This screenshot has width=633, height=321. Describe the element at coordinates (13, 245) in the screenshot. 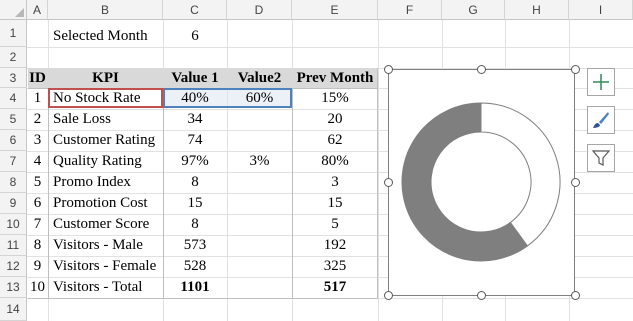

I see `row-header-11: 11` at that location.